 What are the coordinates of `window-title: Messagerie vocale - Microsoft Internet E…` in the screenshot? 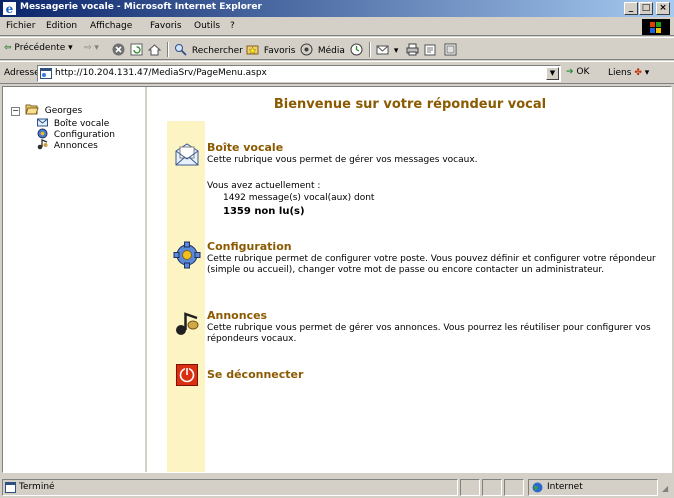 It's located at (141, 7).